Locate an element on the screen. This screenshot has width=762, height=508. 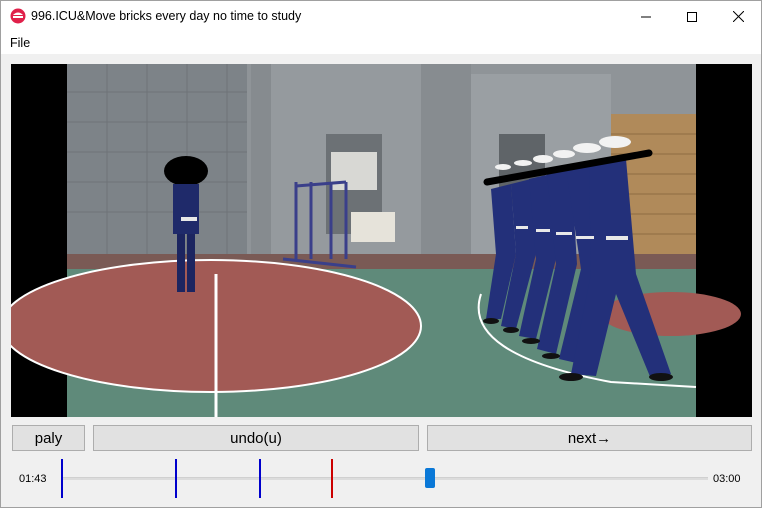
next-button: next→ is located at coordinates (589, 438).